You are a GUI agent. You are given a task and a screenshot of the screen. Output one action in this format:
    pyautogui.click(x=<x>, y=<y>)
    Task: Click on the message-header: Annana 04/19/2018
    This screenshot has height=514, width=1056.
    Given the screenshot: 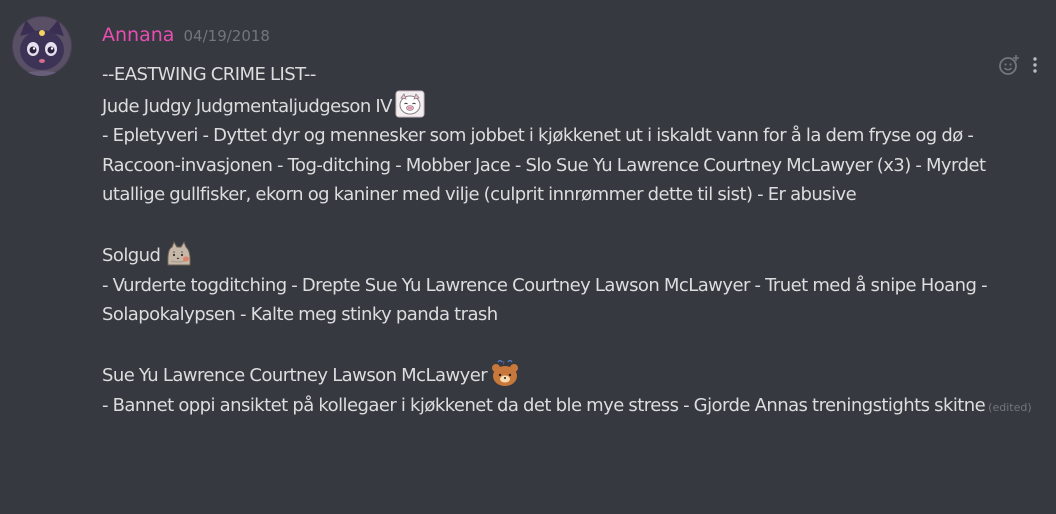 What is the action you would take?
    pyautogui.click(x=186, y=35)
    